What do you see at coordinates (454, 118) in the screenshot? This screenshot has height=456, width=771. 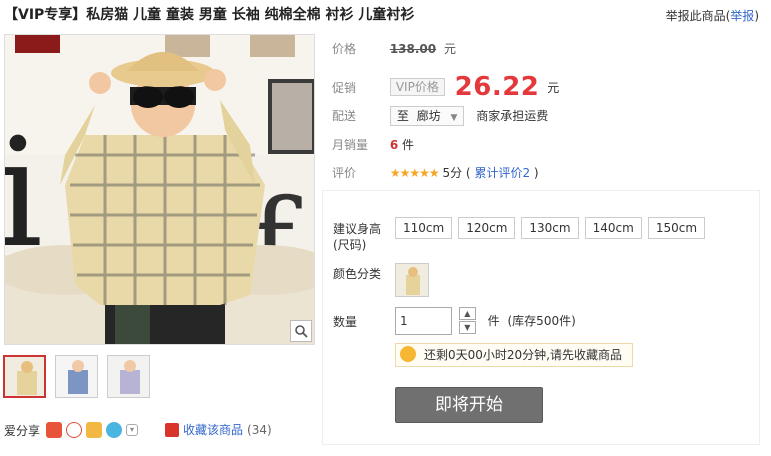 I see `chevron-down-icon: ▼` at bounding box center [454, 118].